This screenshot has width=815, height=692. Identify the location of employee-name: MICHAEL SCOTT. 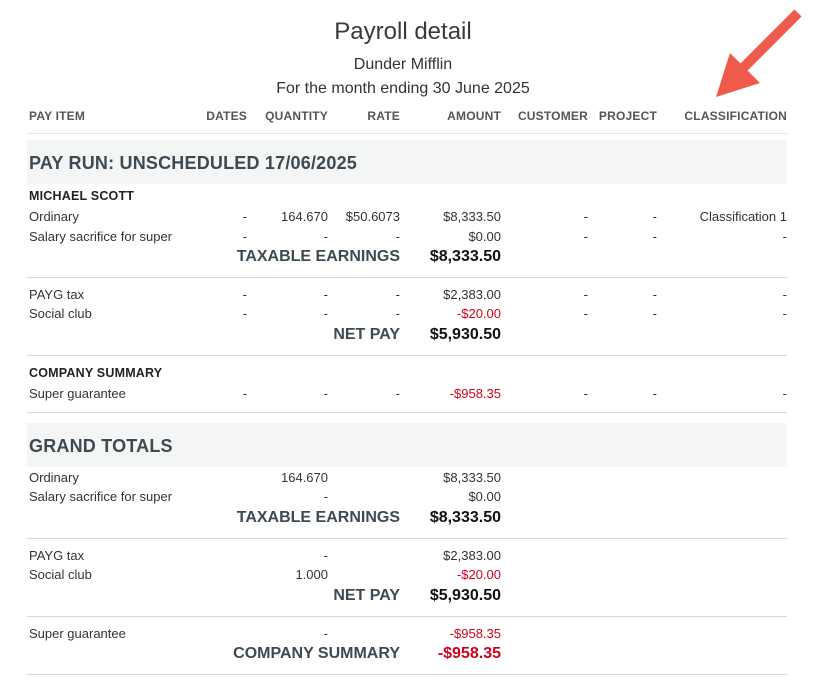
(82, 196).